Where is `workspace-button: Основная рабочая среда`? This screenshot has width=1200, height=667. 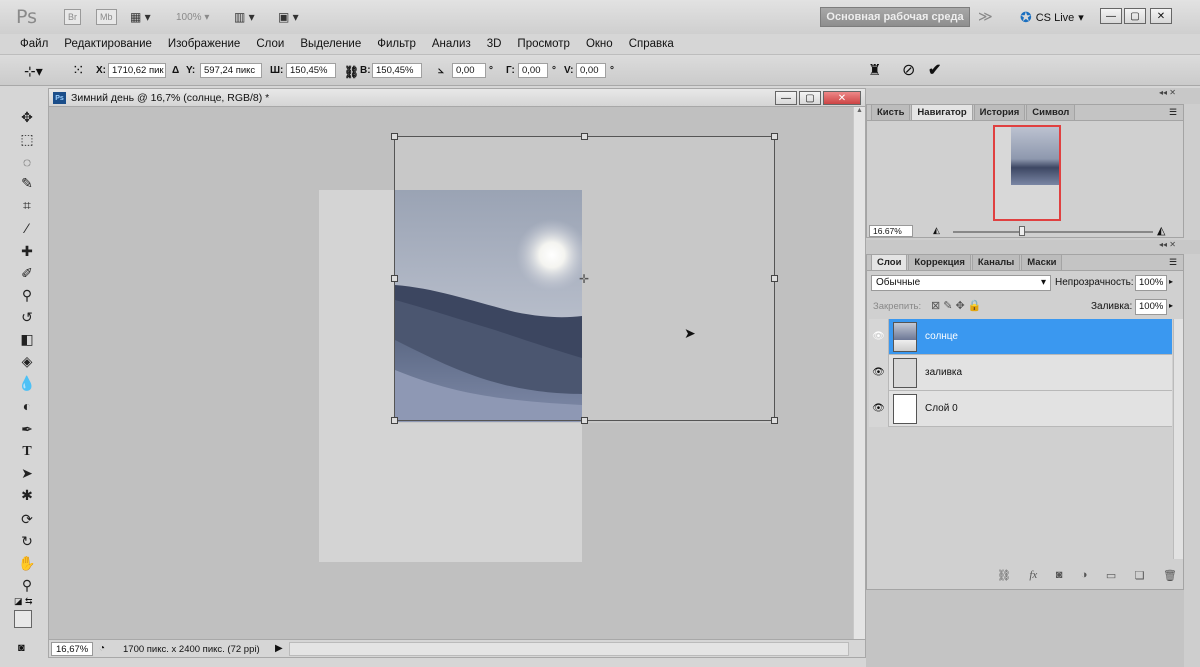
workspace-button: Основная рабочая среда is located at coordinates (895, 17).